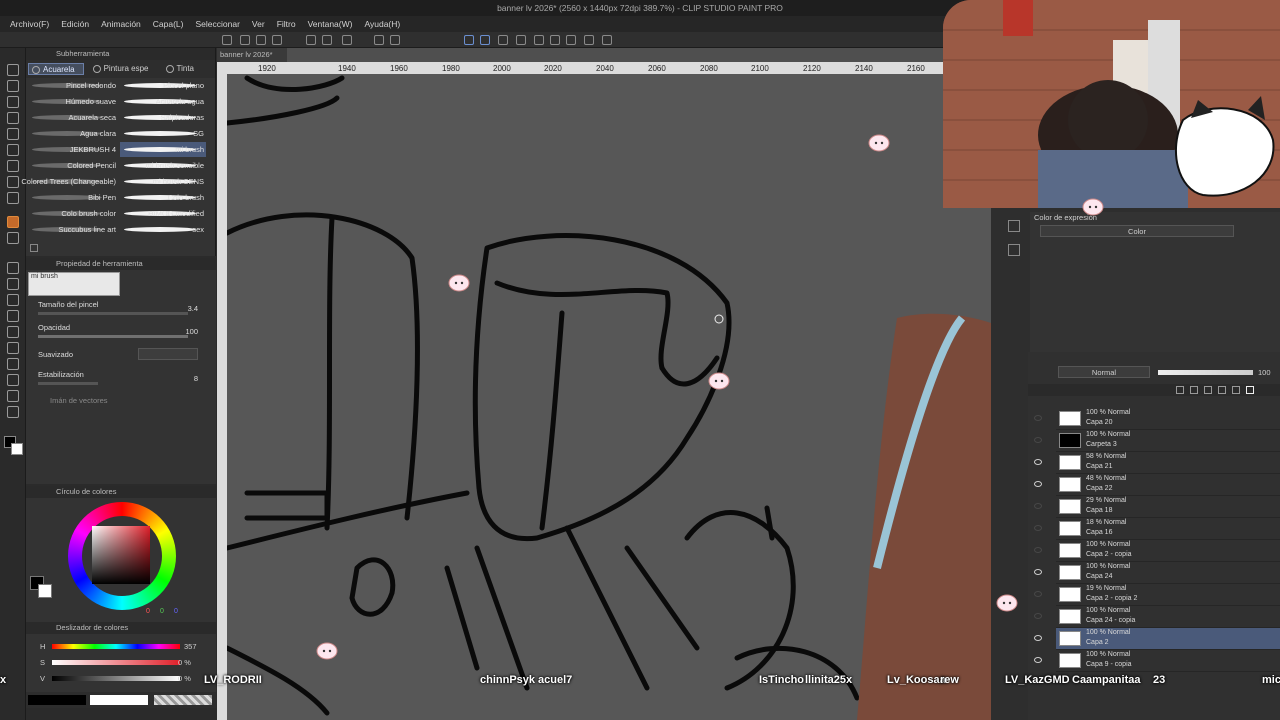  Describe the element at coordinates (168, 354) in the screenshot. I see `smoothing-selector` at that location.